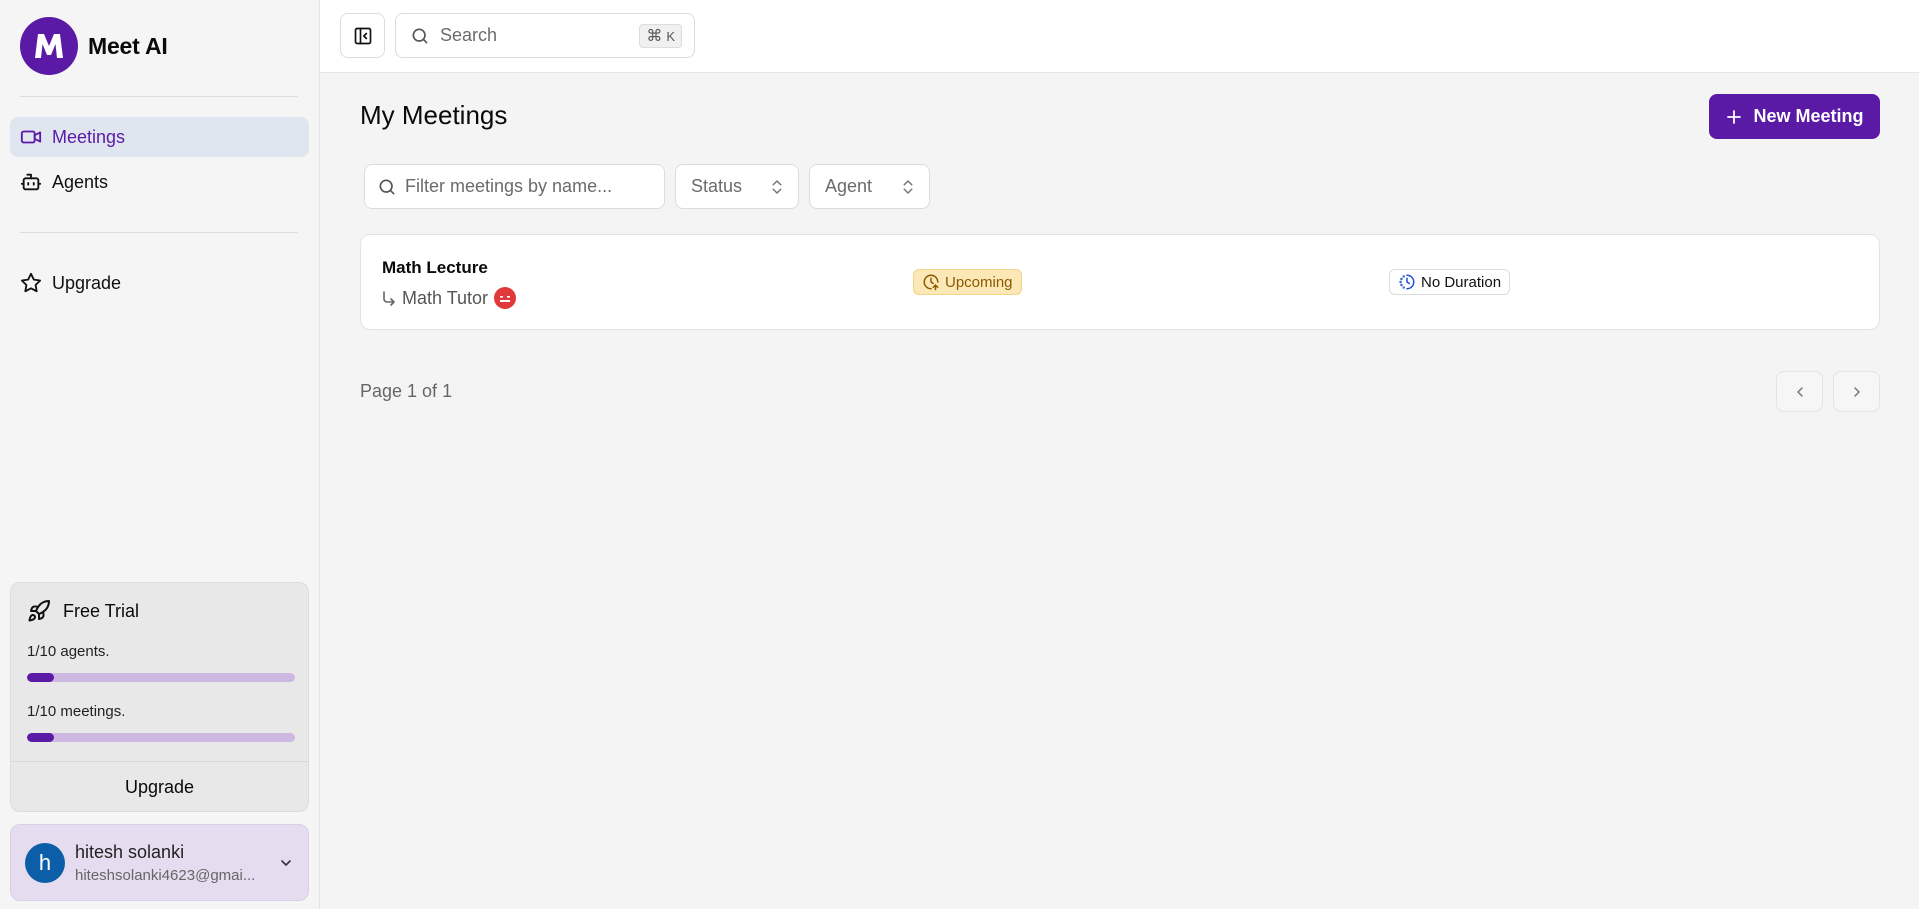 The image size is (1919, 909). I want to click on status-filter-select: Status, so click(737, 186).